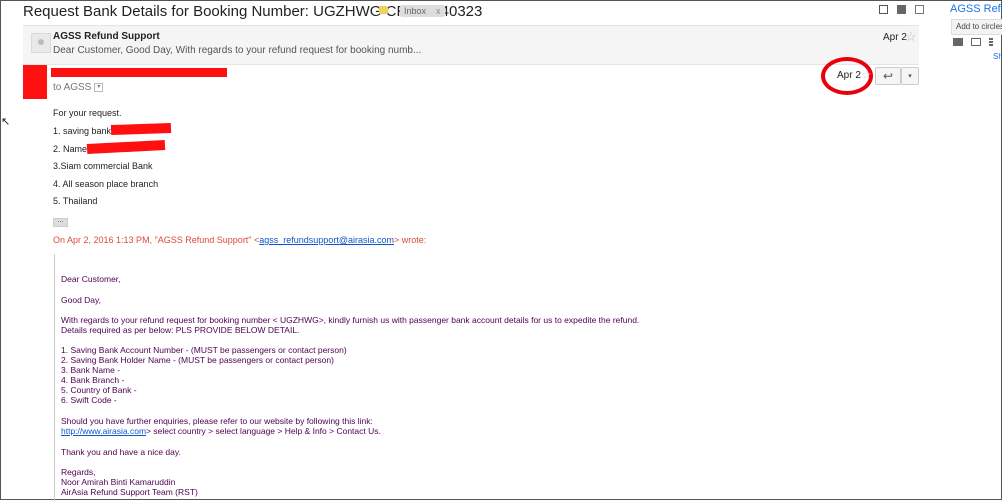  Describe the element at coordinates (129, 492) in the screenshot. I see `quoted-team: AirAsia Refund Support Team (RST)` at that location.